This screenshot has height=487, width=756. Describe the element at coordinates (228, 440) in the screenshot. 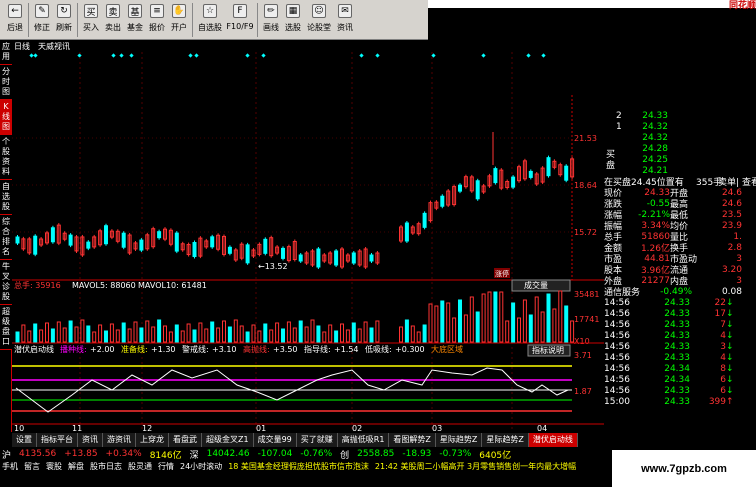

I see `indicator-tab-6: 超级金叉Z1` at that location.